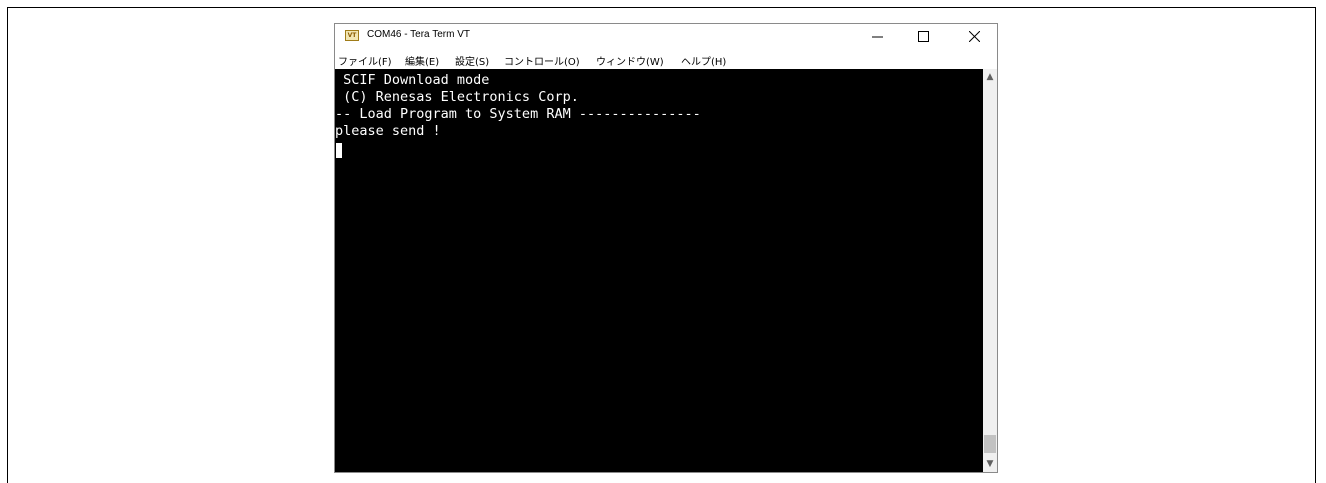 The height and width of the screenshot is (483, 1326). What do you see at coordinates (990, 77) in the screenshot?
I see `scroll-up-icon: ▲` at bounding box center [990, 77].